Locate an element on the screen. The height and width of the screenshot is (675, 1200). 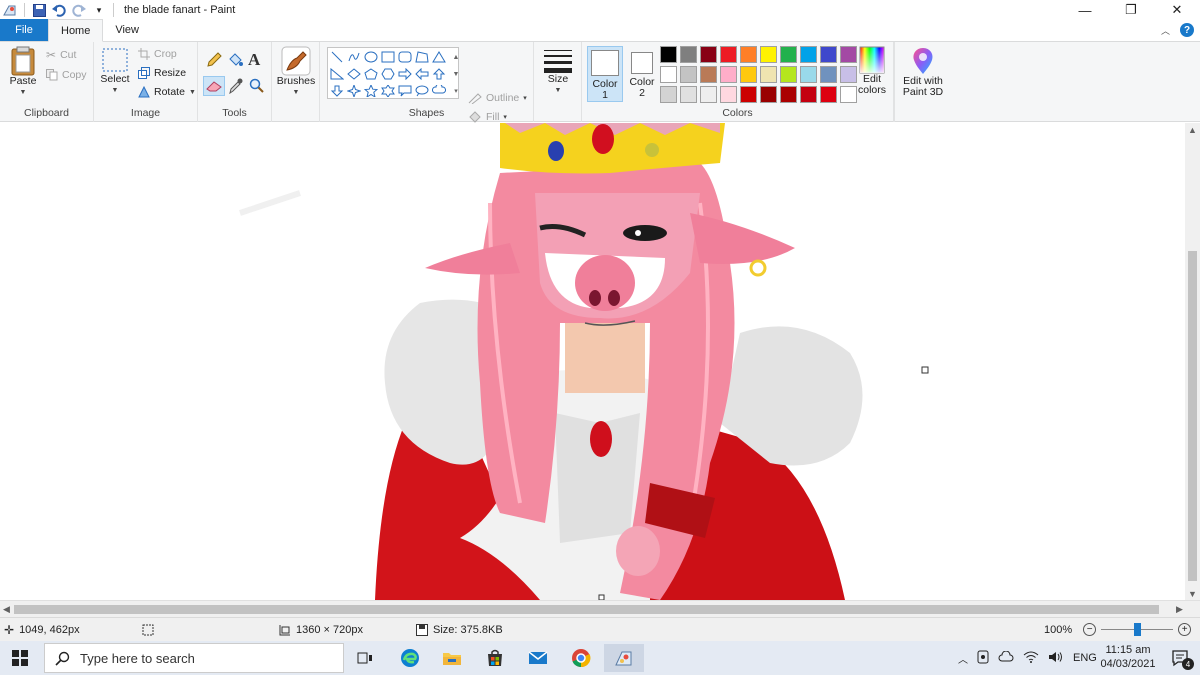
scroll-up-icon: ▲ is located at coordinates (456, 57).